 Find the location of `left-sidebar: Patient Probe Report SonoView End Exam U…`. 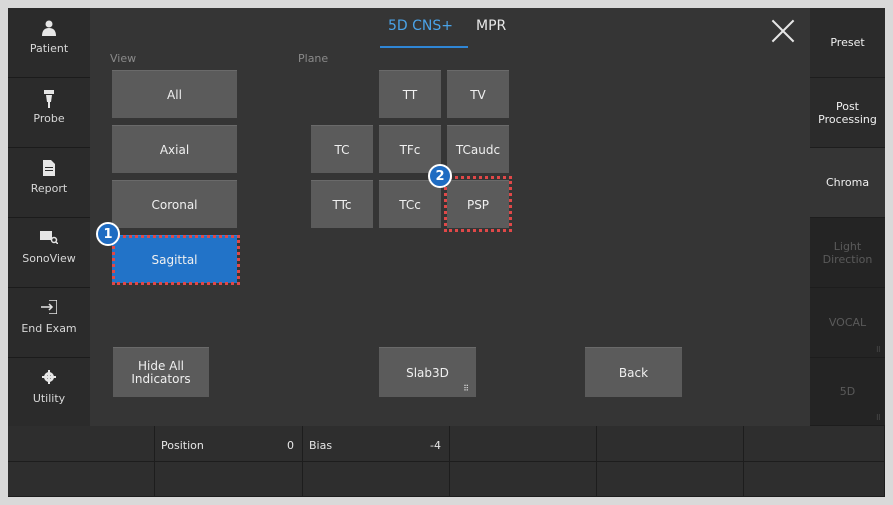

left-sidebar: Patient Probe Report SonoView End Exam U… is located at coordinates (49, 217).